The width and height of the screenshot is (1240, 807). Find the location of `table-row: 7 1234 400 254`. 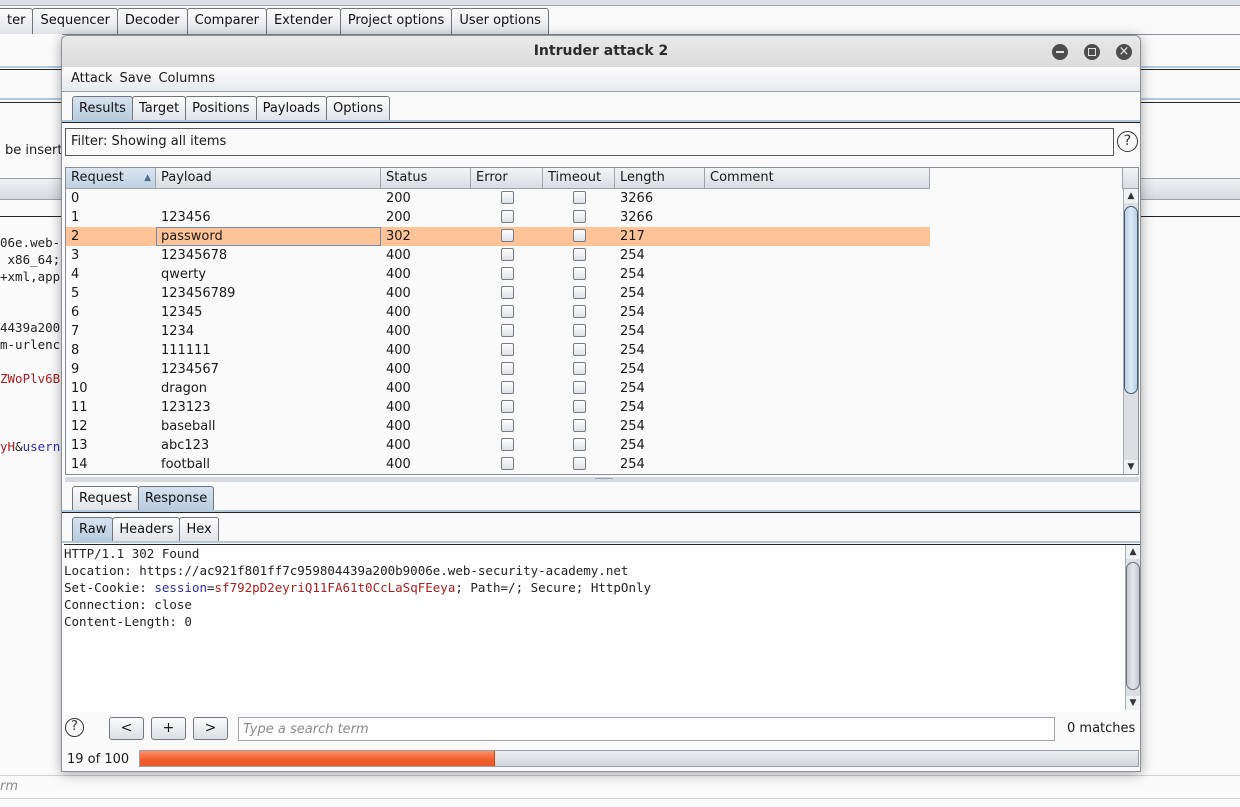

table-row: 7 1234 400 254 is located at coordinates (498, 331).